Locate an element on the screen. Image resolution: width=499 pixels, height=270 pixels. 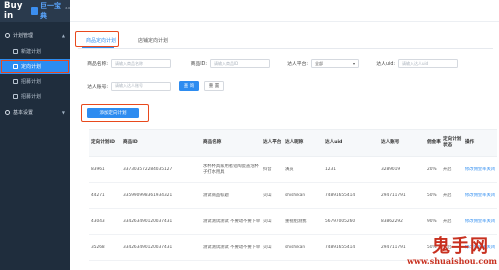
uid-input: 请输入达人uid is located at coordinates (428, 63).